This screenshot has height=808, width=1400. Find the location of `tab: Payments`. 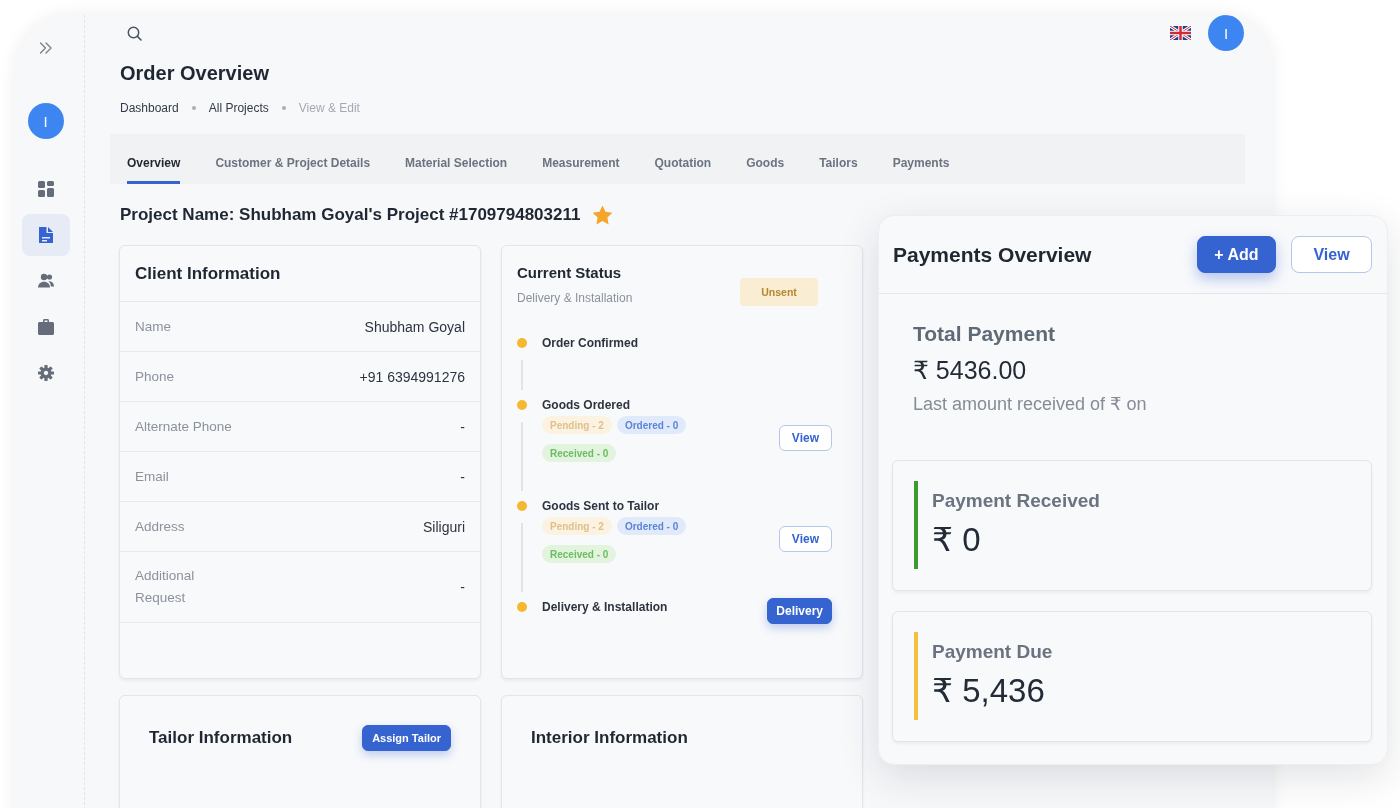

tab: Payments is located at coordinates (921, 159).